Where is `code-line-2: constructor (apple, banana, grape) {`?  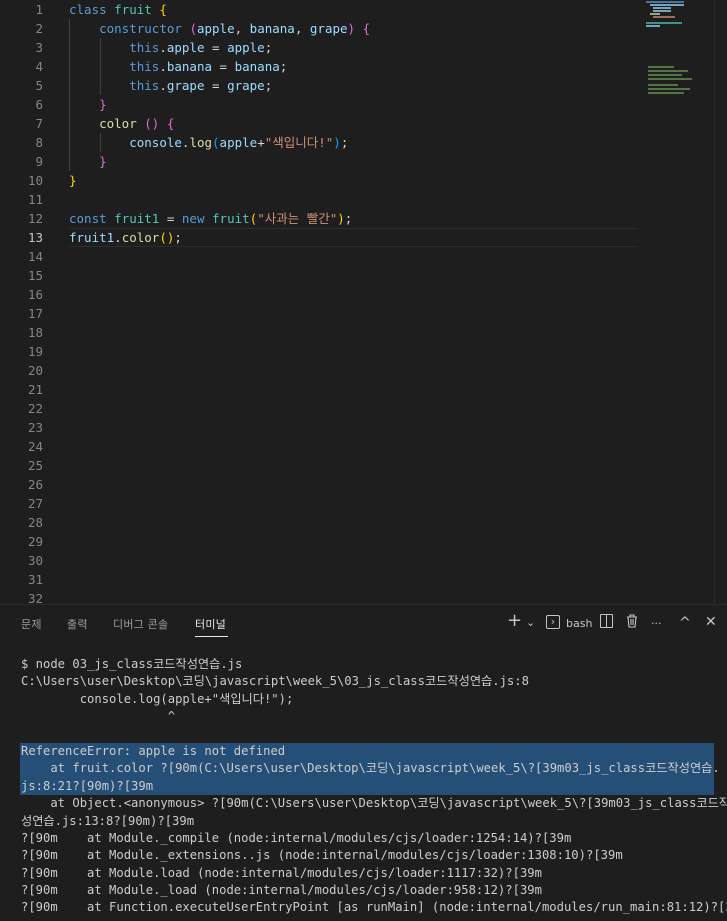
code-line-2: constructor (apple, banana, grape) { is located at coordinates (235, 28).